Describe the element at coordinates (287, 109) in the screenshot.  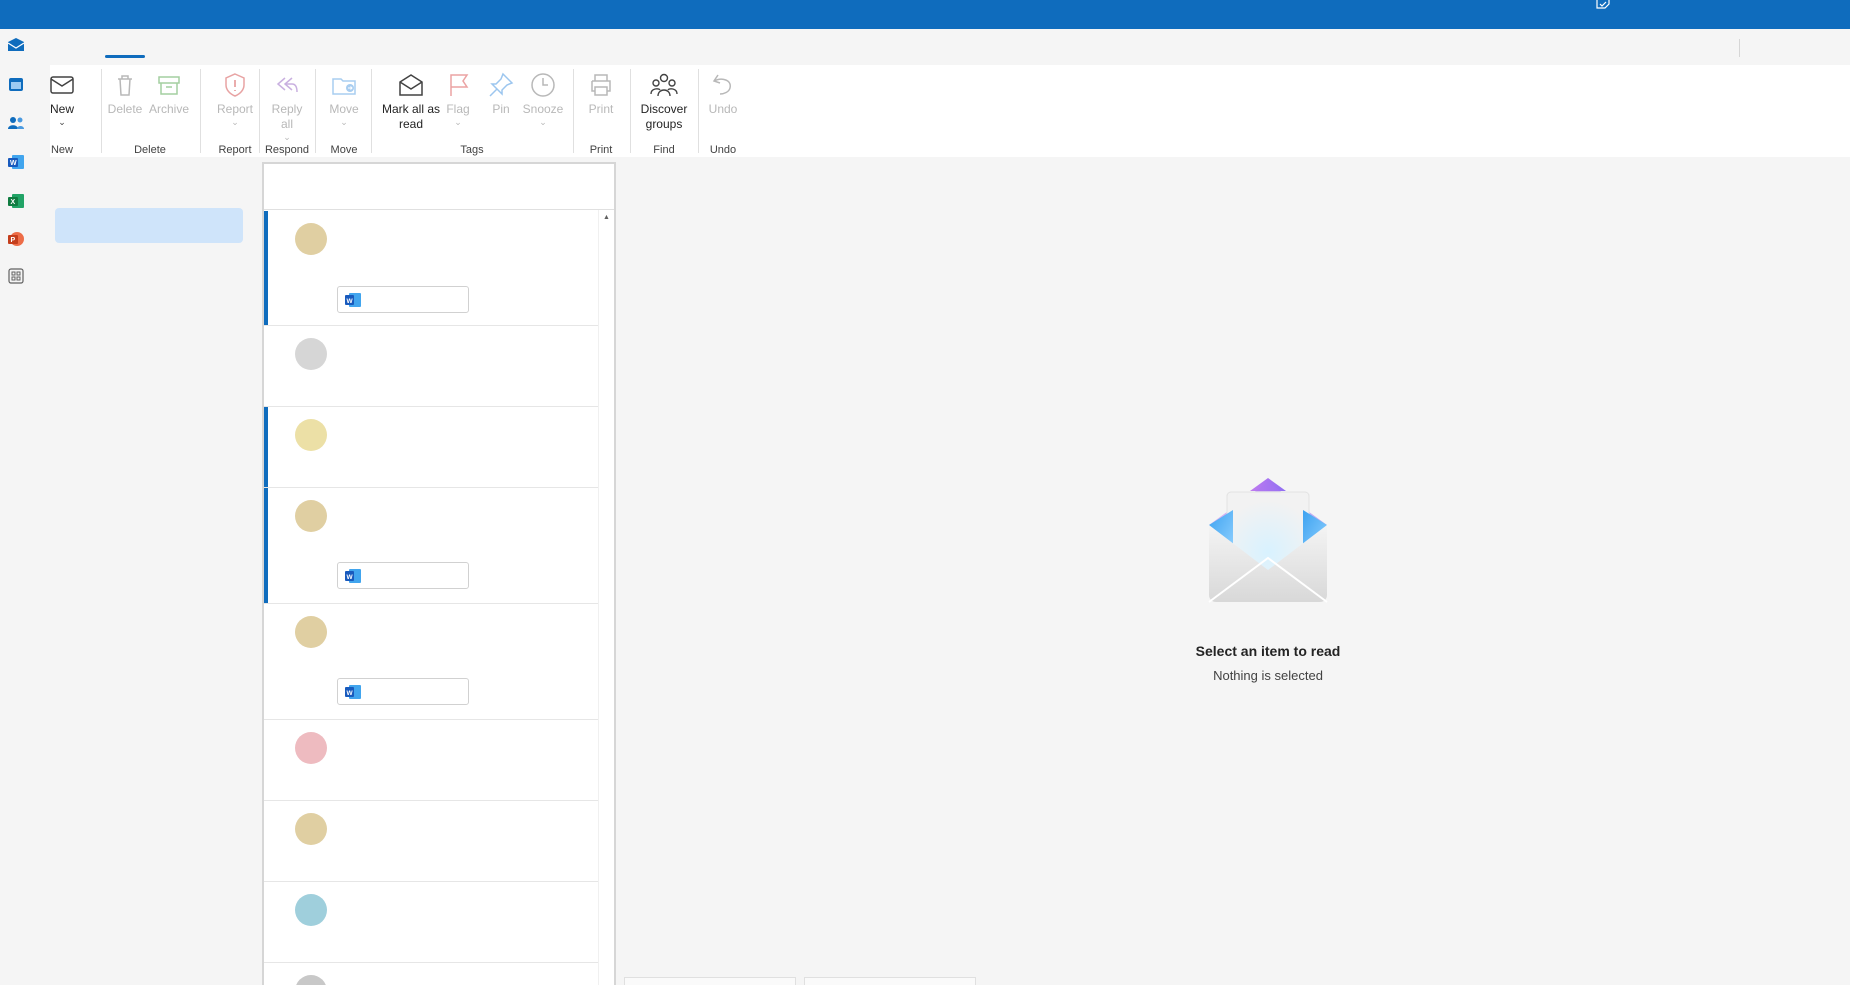
I see `reply-all-label-line1: Reply` at that location.